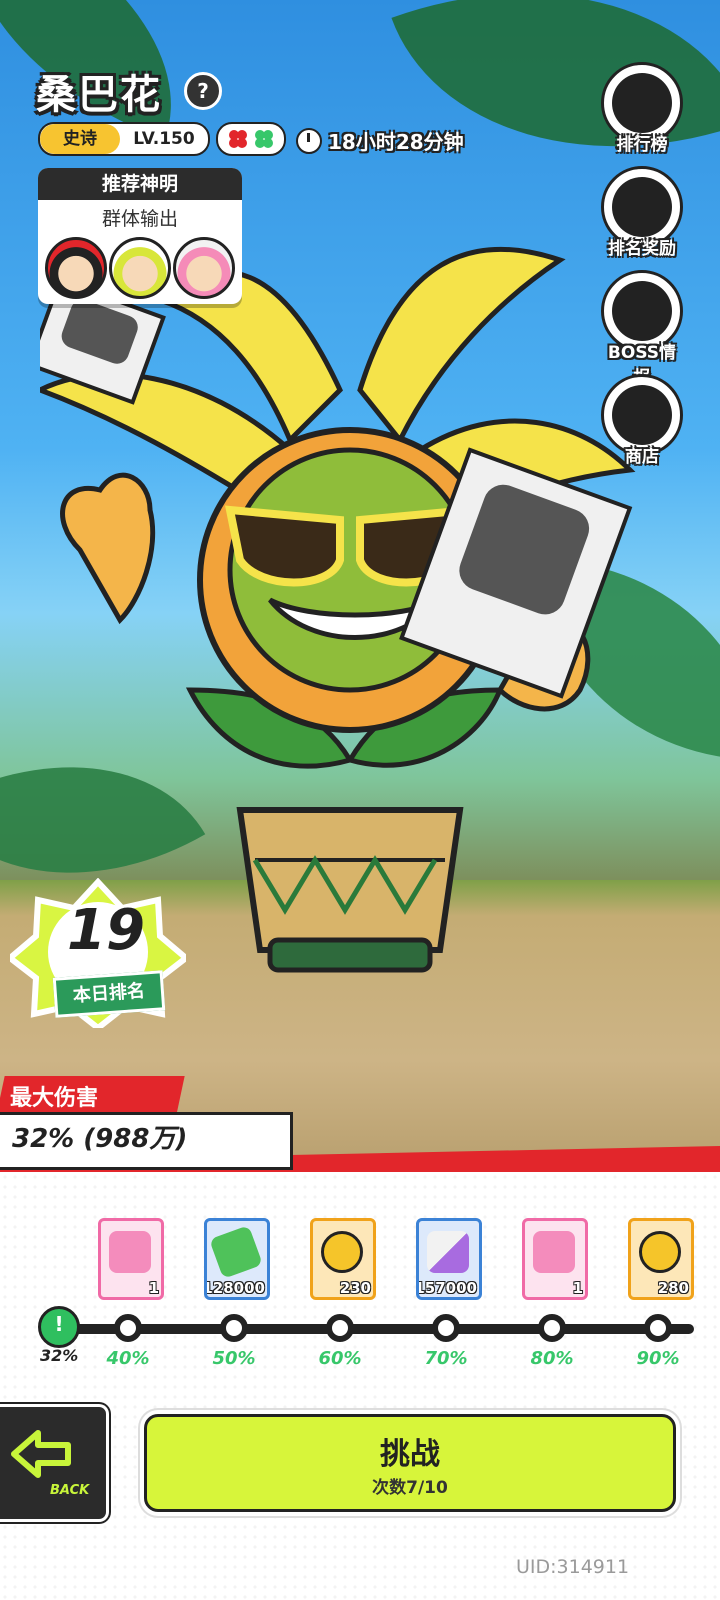 The image size is (720, 1600). Describe the element at coordinates (109, 994) in the screenshot. I see `daily-rank-label: 本日排名` at that location.